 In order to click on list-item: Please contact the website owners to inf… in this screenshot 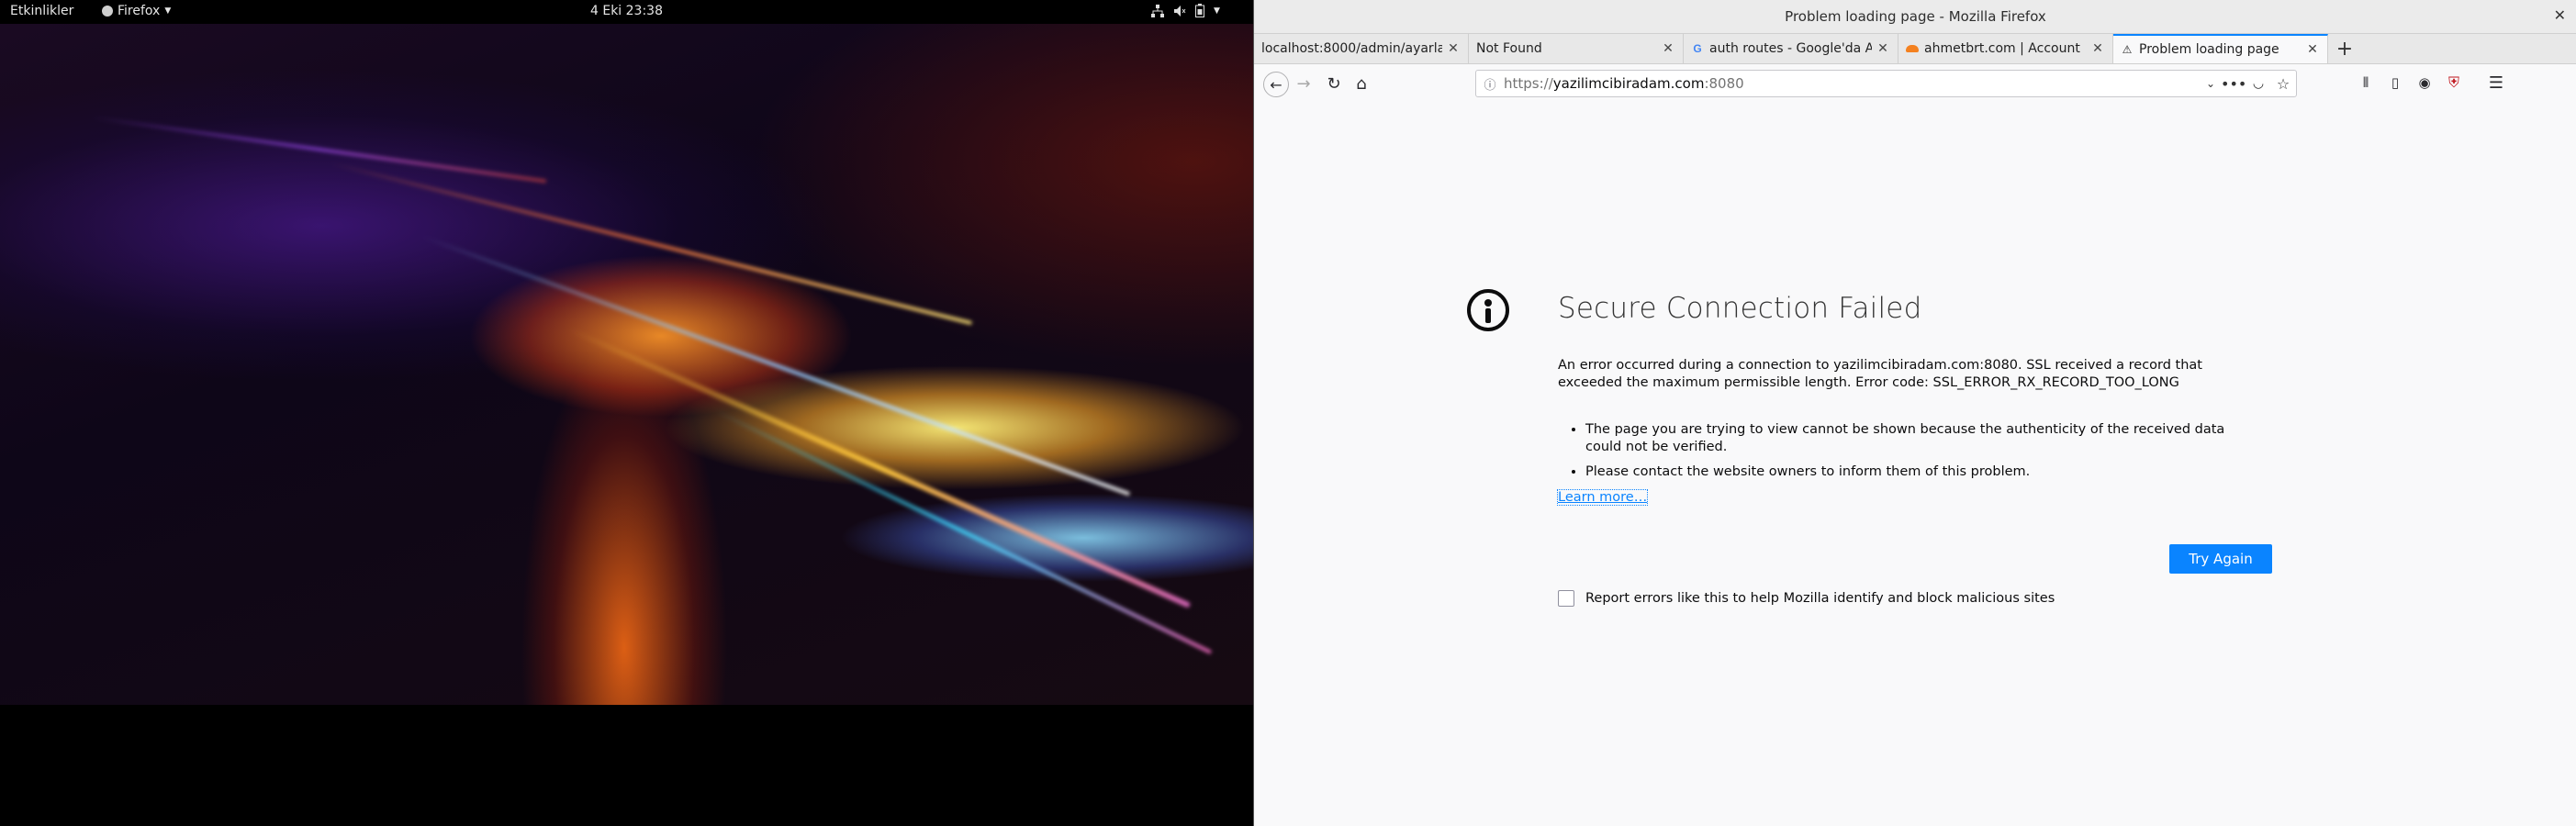, I will do `click(1925, 472)`.